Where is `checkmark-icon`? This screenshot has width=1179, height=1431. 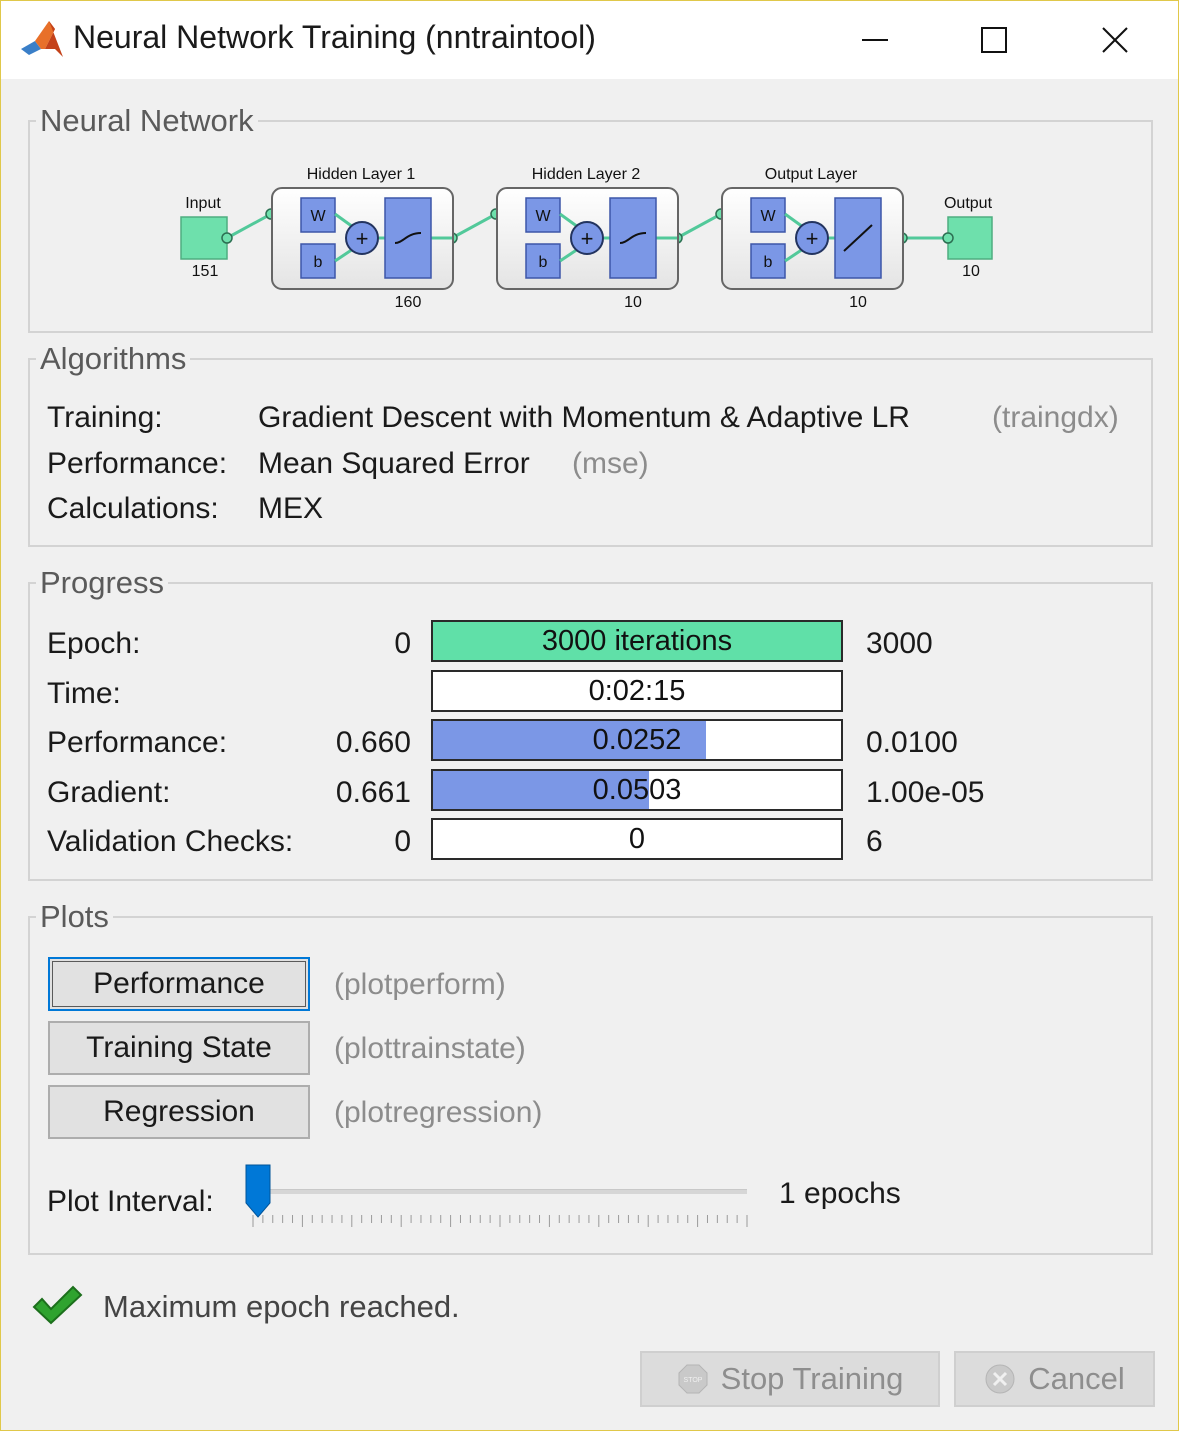
checkmark-icon is located at coordinates (57, 1305).